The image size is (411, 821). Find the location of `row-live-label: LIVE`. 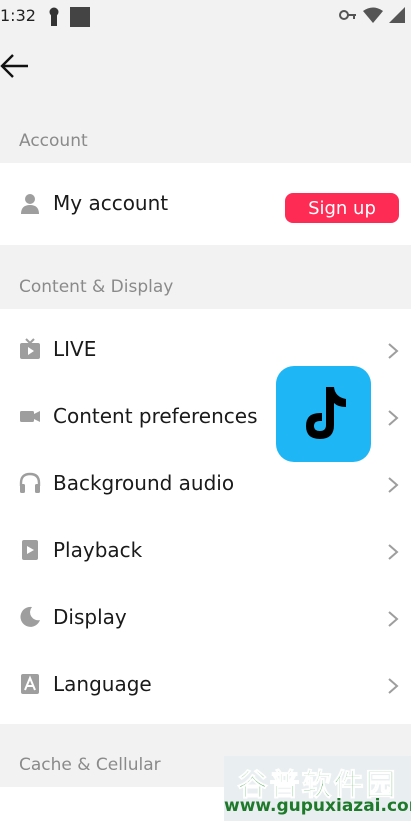

row-live-label: LIVE is located at coordinates (75, 349).